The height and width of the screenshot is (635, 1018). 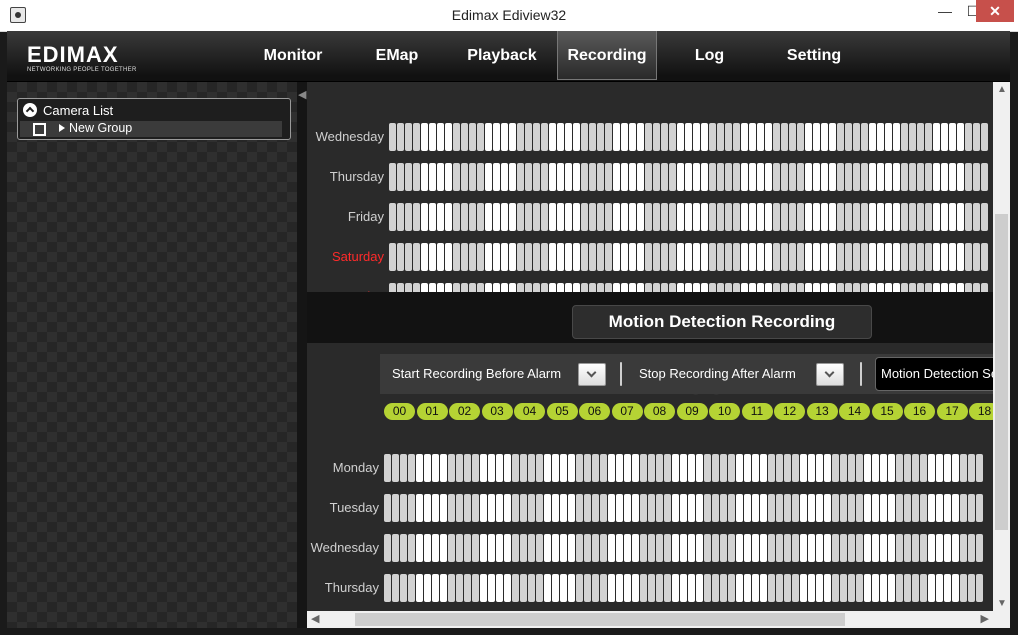 What do you see at coordinates (995, 11) in the screenshot?
I see `close-button: ✕` at bounding box center [995, 11].